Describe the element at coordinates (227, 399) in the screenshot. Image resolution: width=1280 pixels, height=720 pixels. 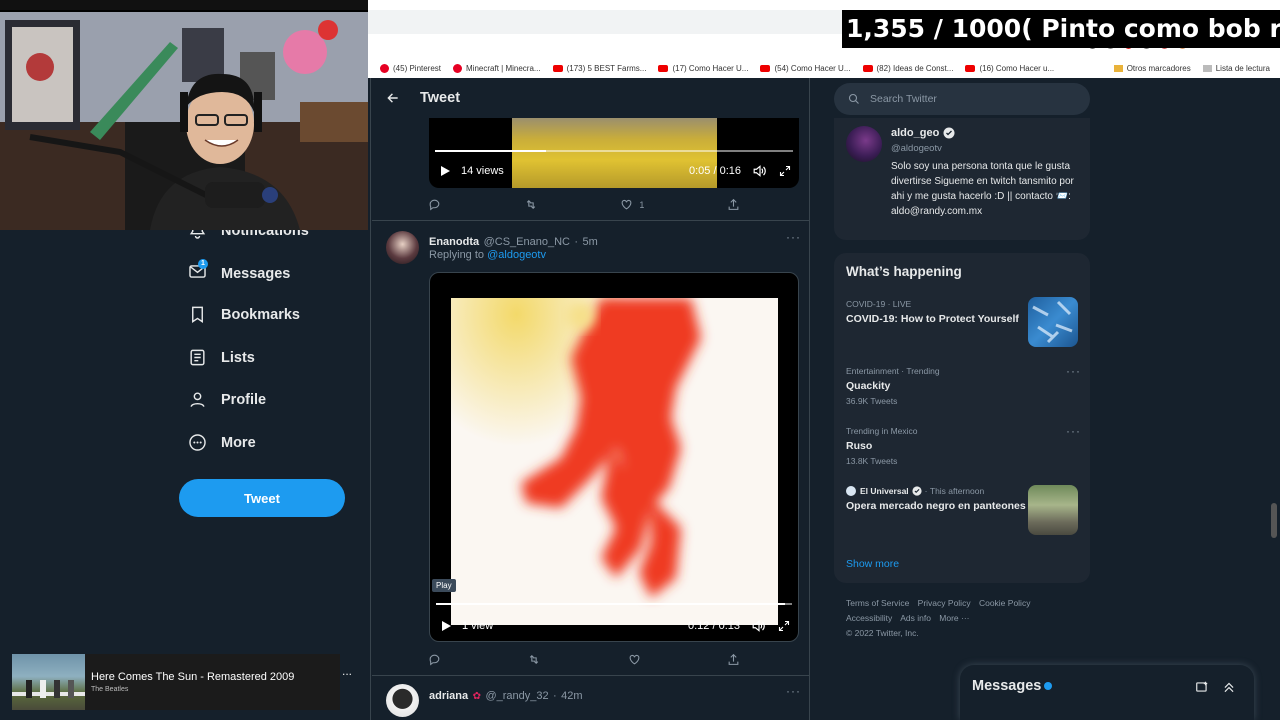
I see `nav-profile: Profile` at that location.